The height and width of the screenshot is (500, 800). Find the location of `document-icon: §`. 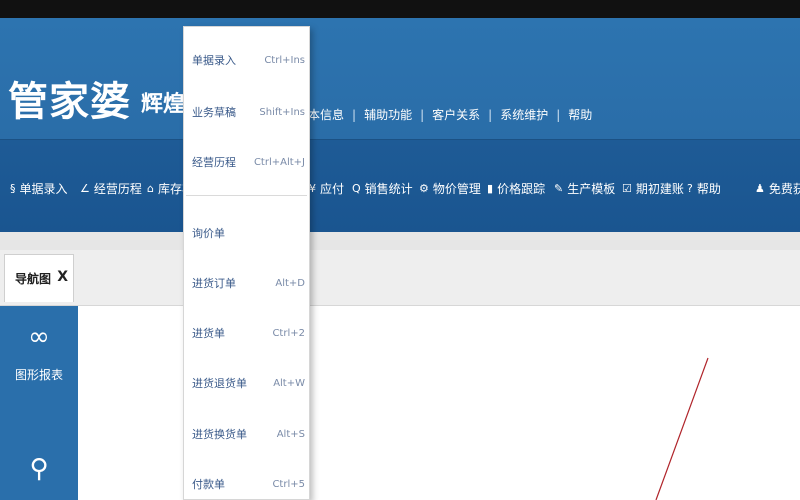

document-icon: § is located at coordinates (13, 188).